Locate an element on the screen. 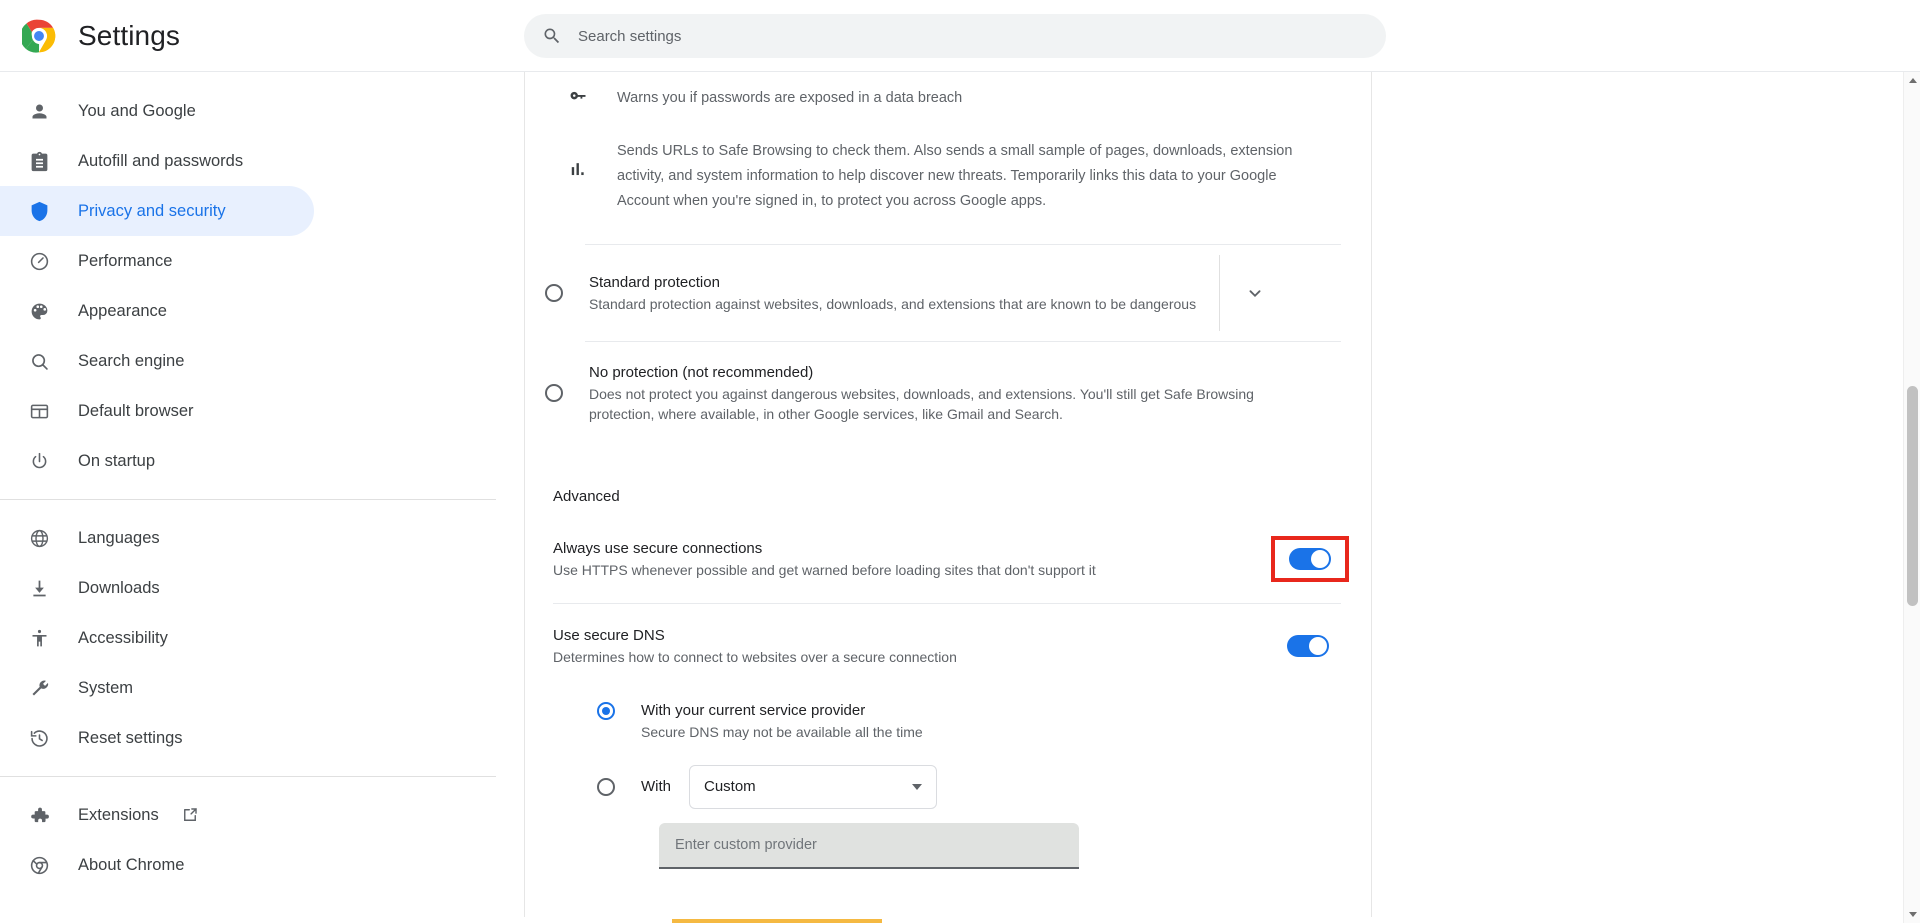 This screenshot has height=923, width=1920. dns-provider-select: Custom is located at coordinates (813, 786).